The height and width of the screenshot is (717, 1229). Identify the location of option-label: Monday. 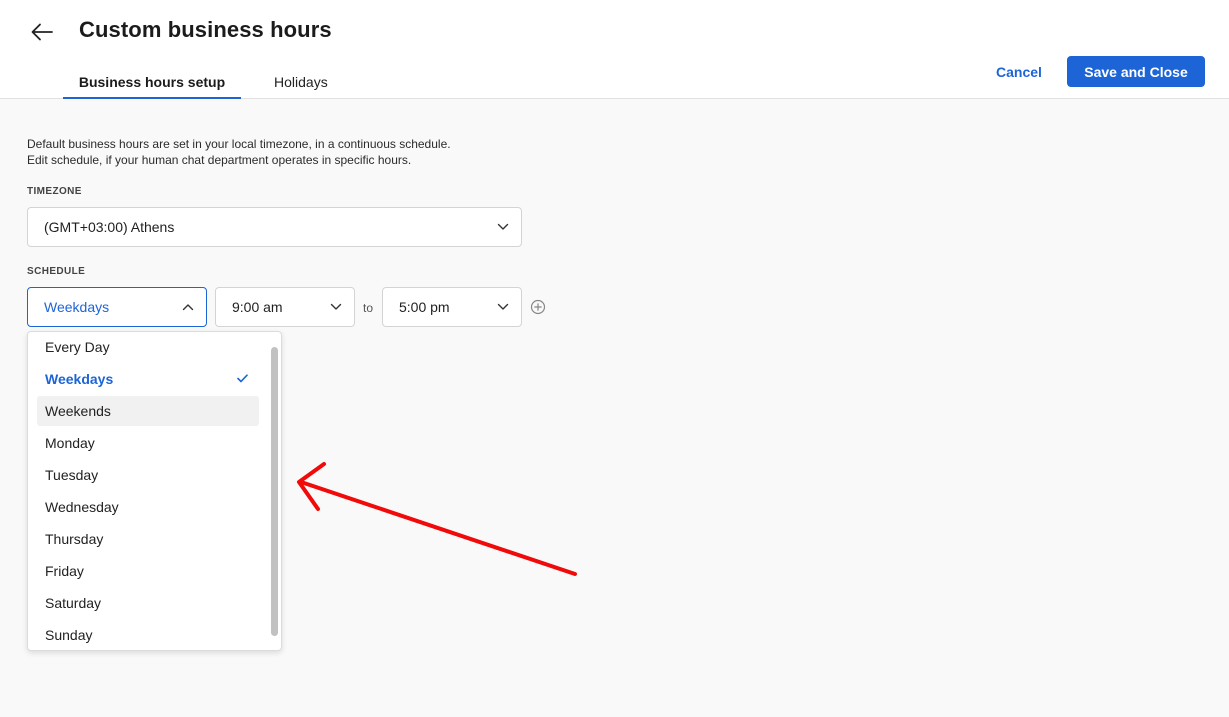
(70, 443).